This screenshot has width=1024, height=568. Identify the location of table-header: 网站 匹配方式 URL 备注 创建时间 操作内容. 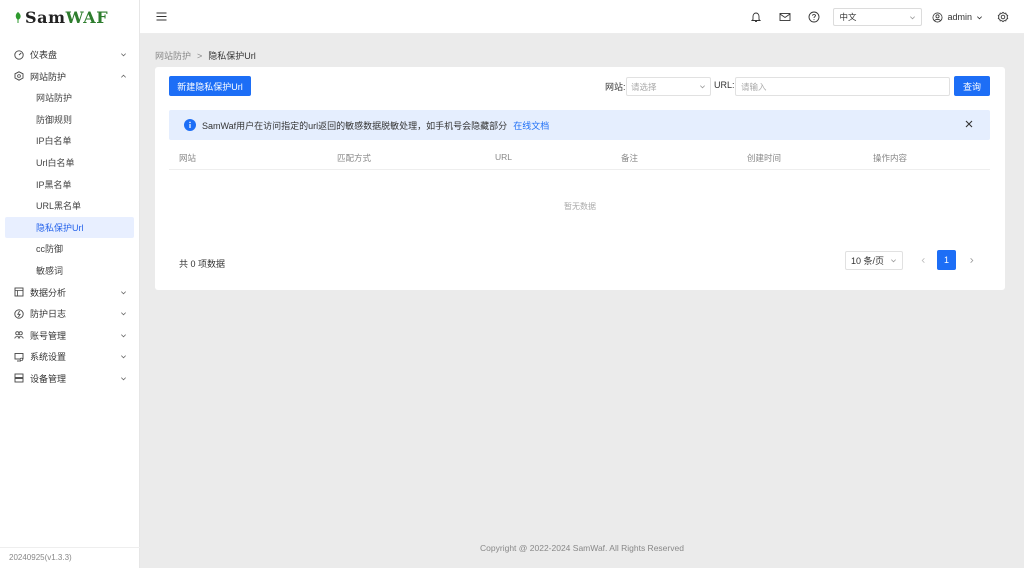
(579, 157).